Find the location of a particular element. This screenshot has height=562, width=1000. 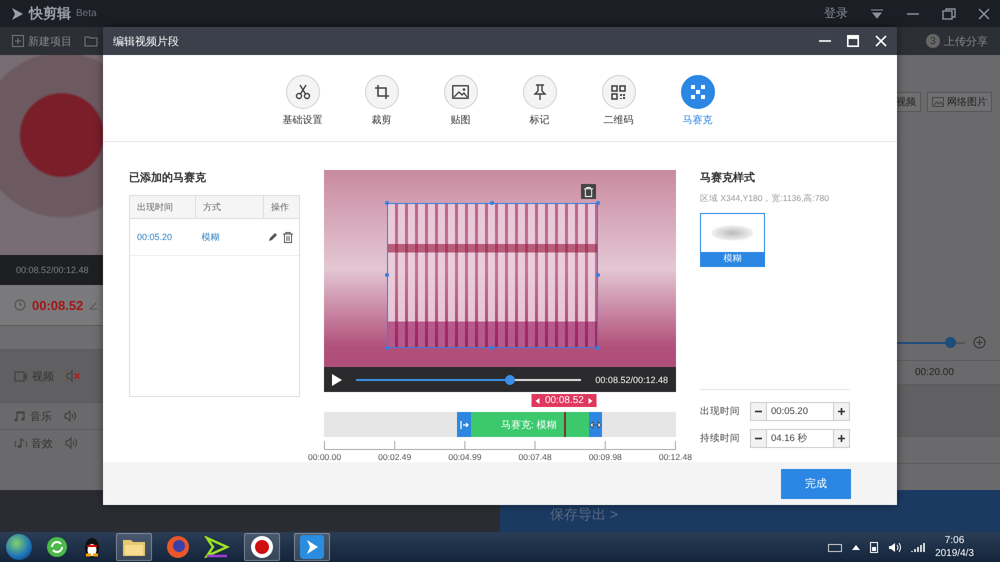

login-link: 登录 is located at coordinates (836, 13).